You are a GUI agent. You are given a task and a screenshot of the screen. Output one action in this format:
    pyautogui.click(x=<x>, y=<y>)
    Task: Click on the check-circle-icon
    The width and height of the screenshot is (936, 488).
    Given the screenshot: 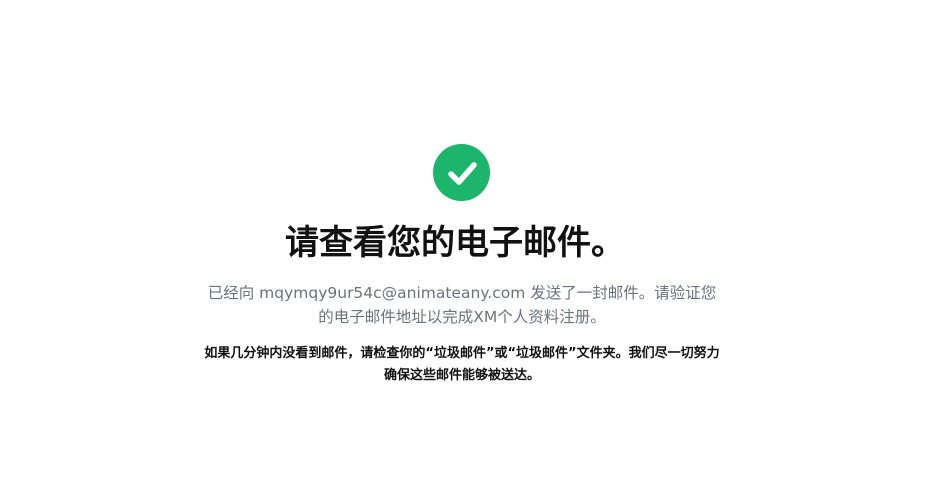 What is the action you would take?
    pyautogui.click(x=461, y=172)
    